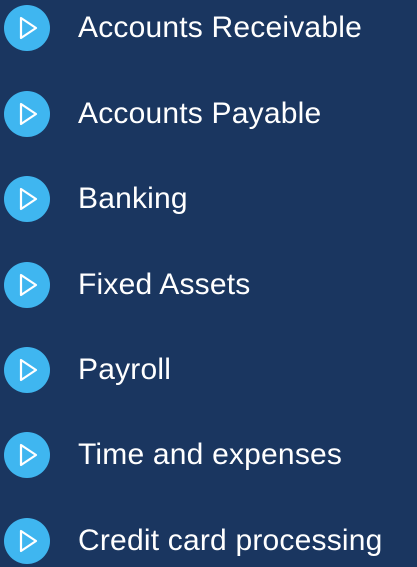 The image size is (417, 567). Describe the element at coordinates (125, 369) in the screenshot. I see `menu-item-label: Payroll` at that location.